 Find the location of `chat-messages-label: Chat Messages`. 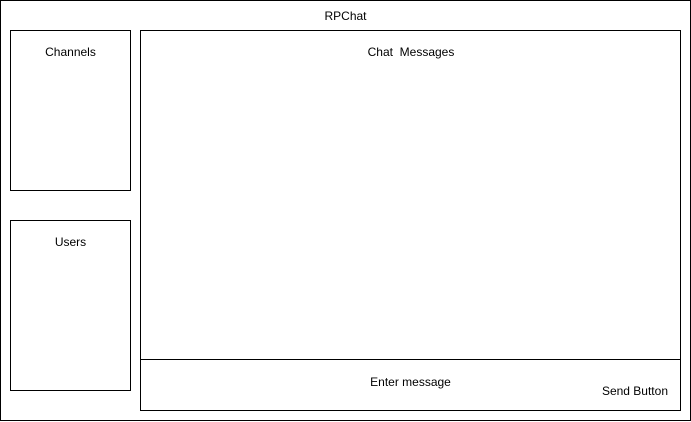

chat-messages-label: Chat Messages is located at coordinates (411, 52).